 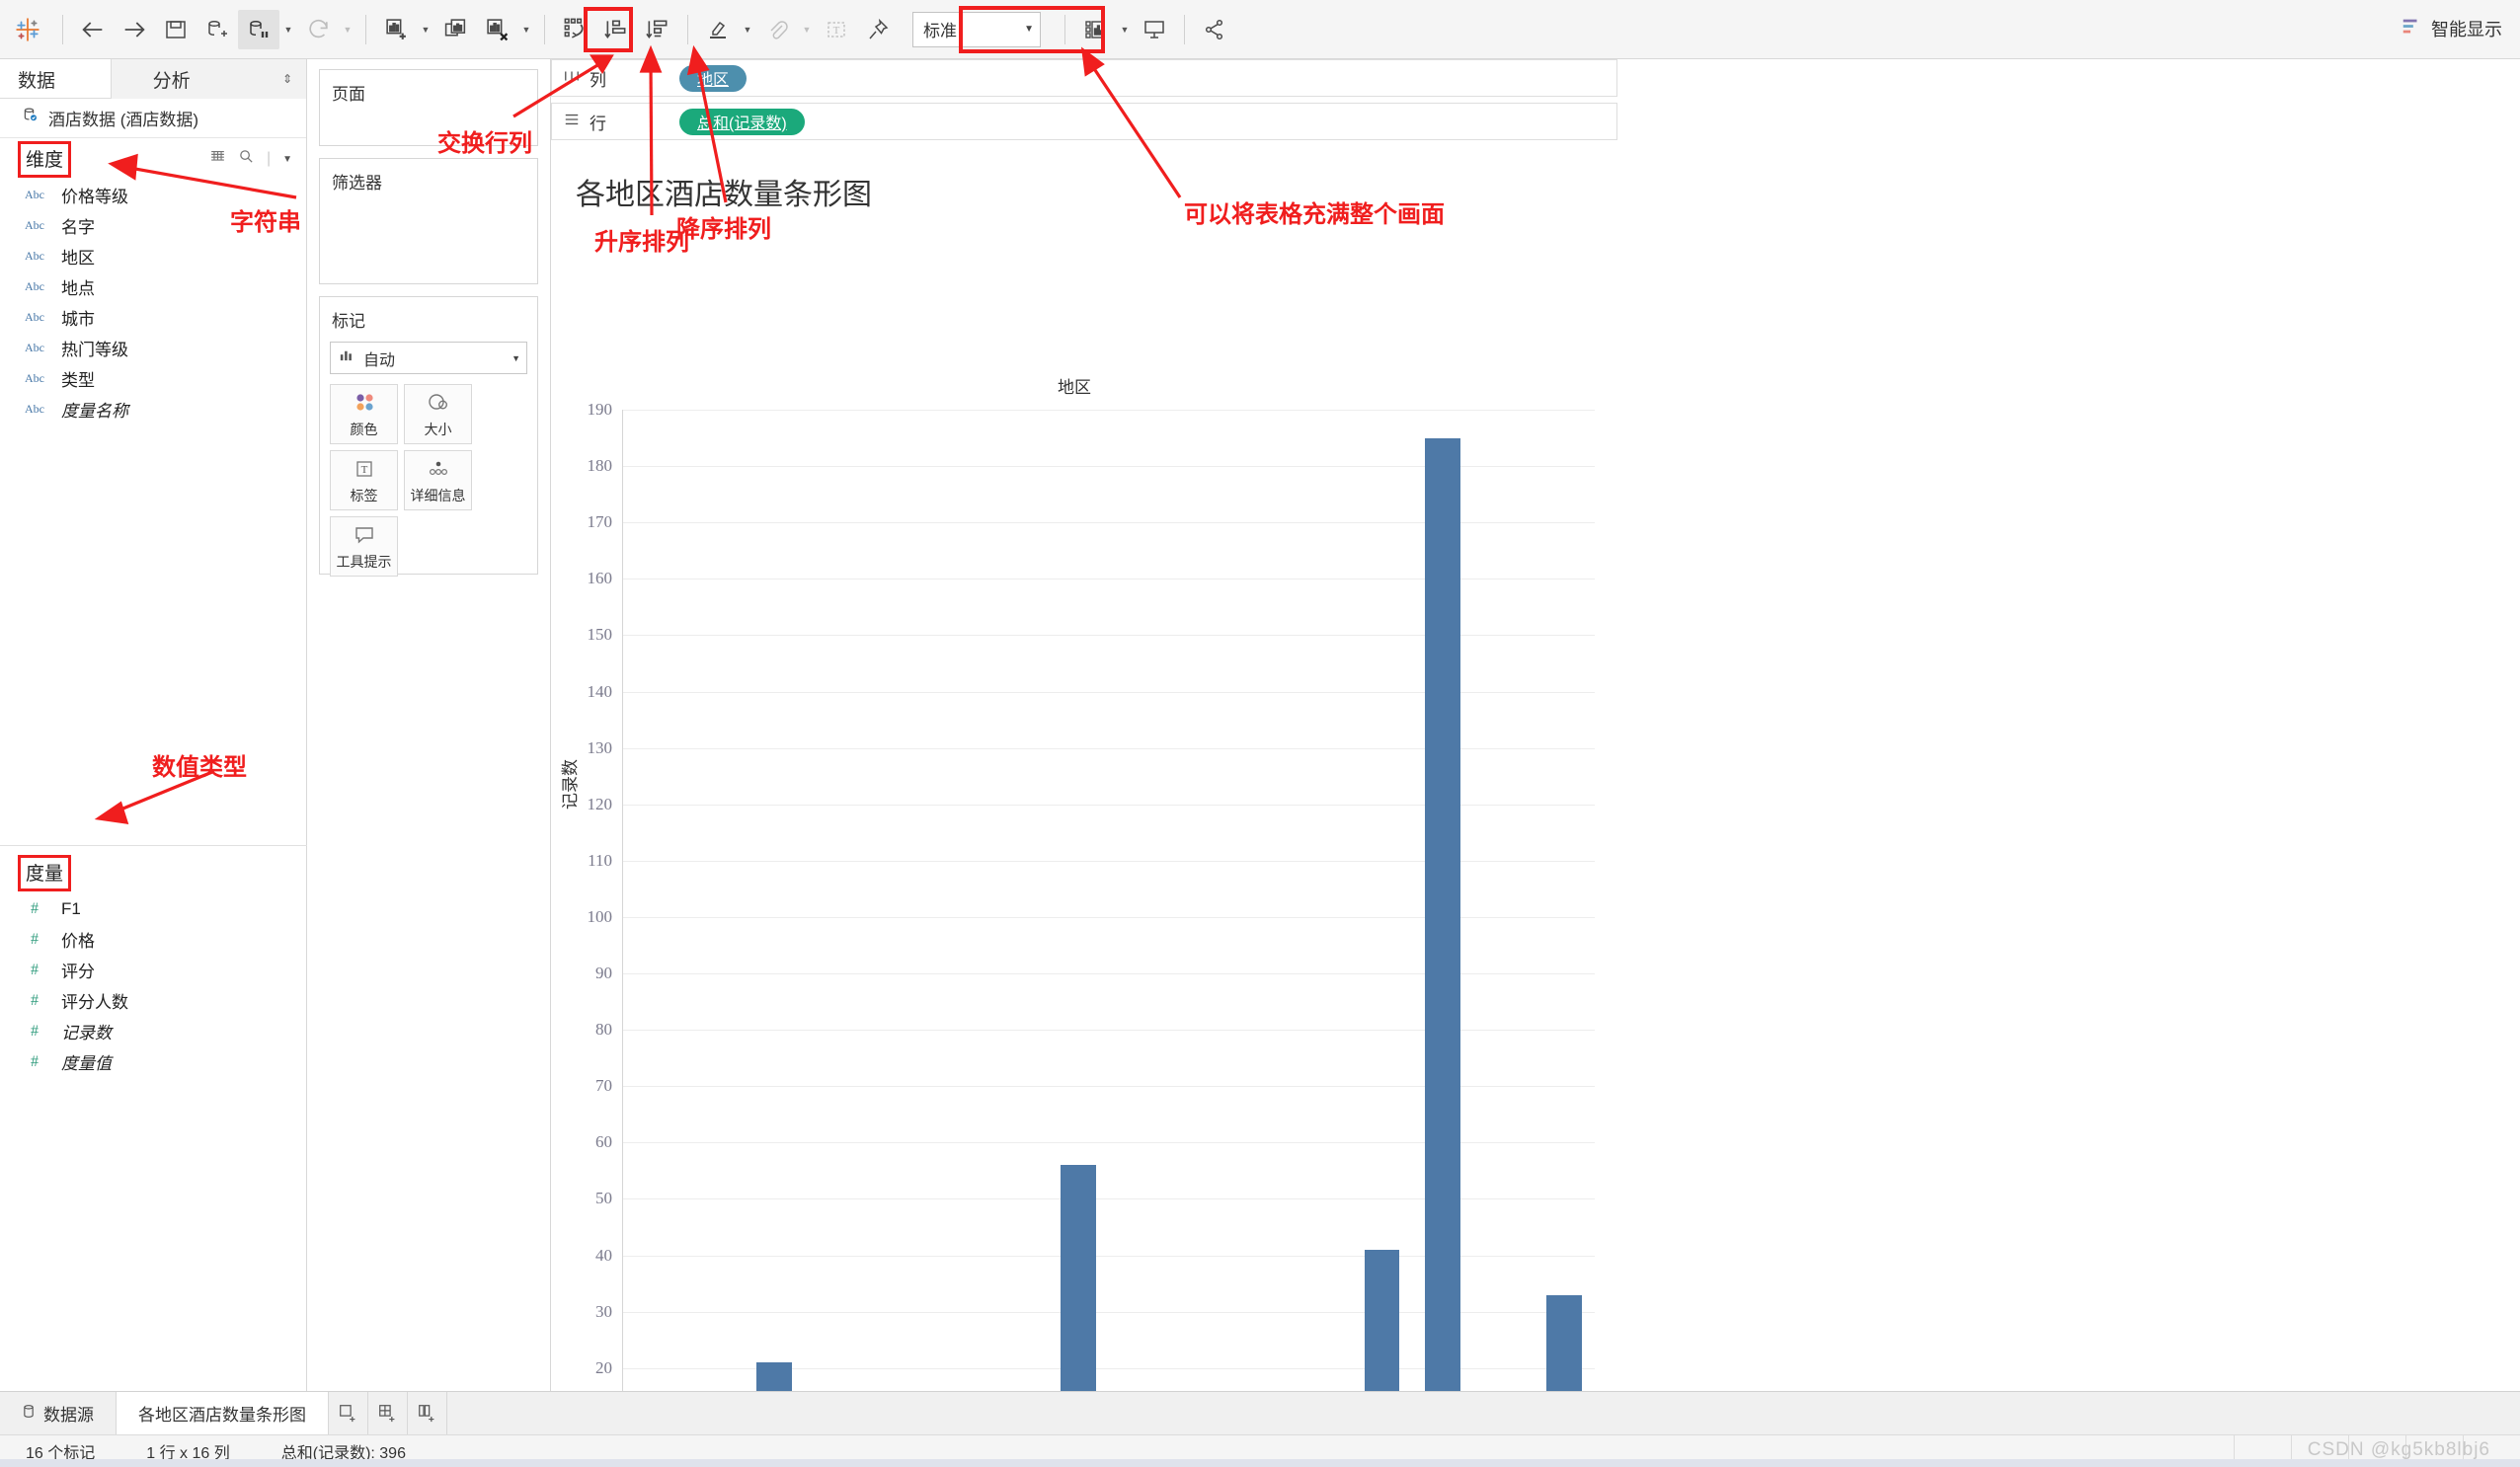 I want to click on pause-updates-chevron-down-icon: ▼, so click(x=288, y=29).